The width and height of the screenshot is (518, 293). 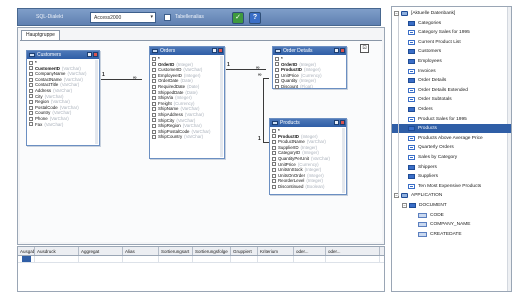 What do you see at coordinates (451, 119) in the screenshot?
I see `tree-item-product-sales-for-1995: Product Sales for 1995` at bounding box center [451, 119].